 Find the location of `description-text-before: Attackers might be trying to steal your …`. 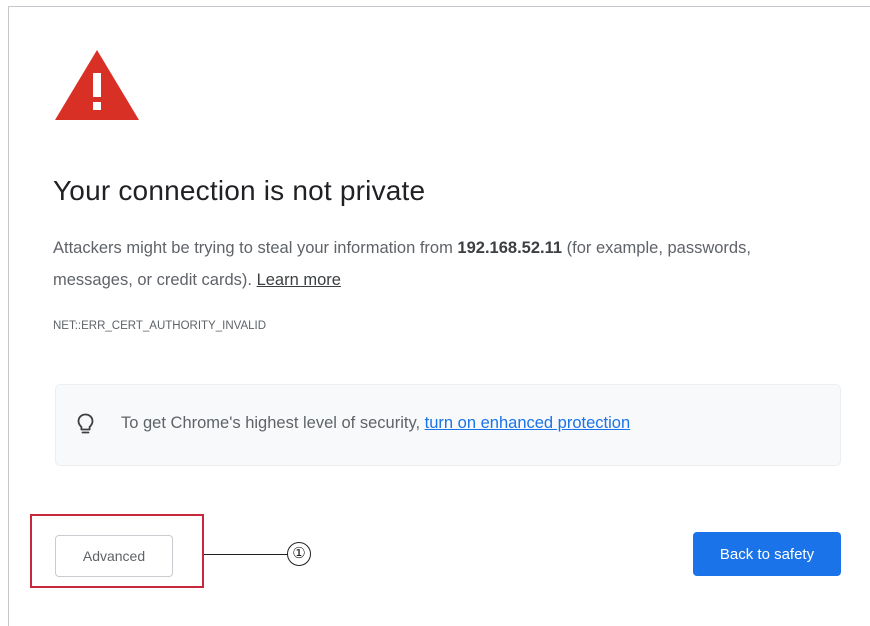

description-text-before: Attackers might be trying to steal your … is located at coordinates (255, 248).